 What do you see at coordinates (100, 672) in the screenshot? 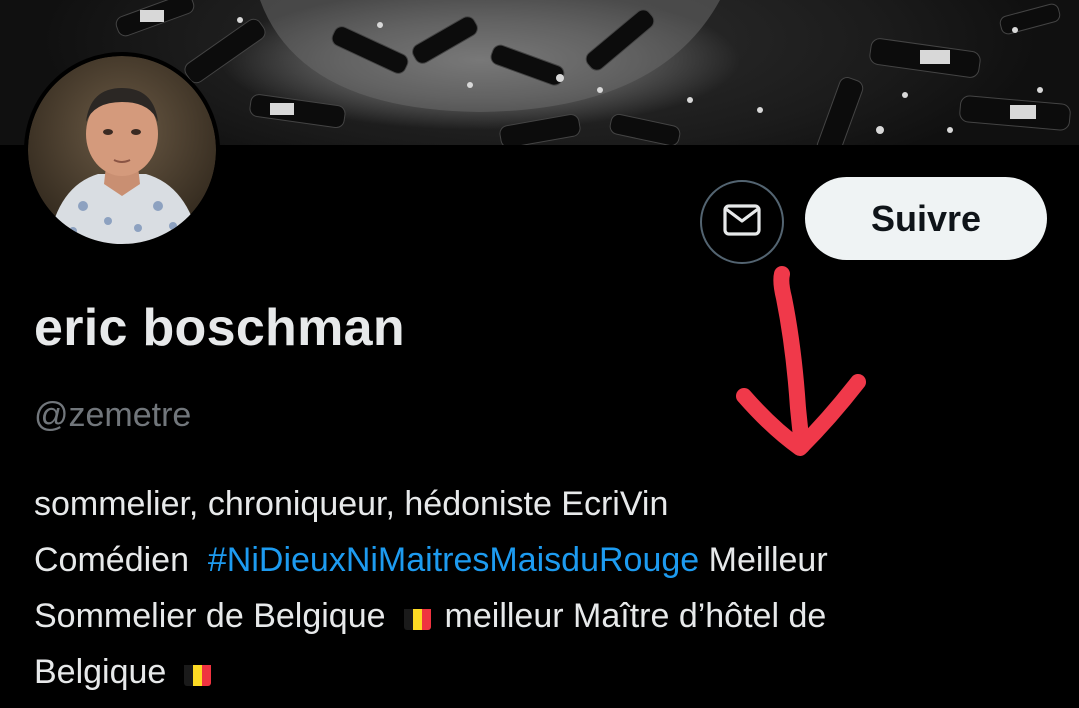
I see `bio-text: Belgique` at bounding box center [100, 672].